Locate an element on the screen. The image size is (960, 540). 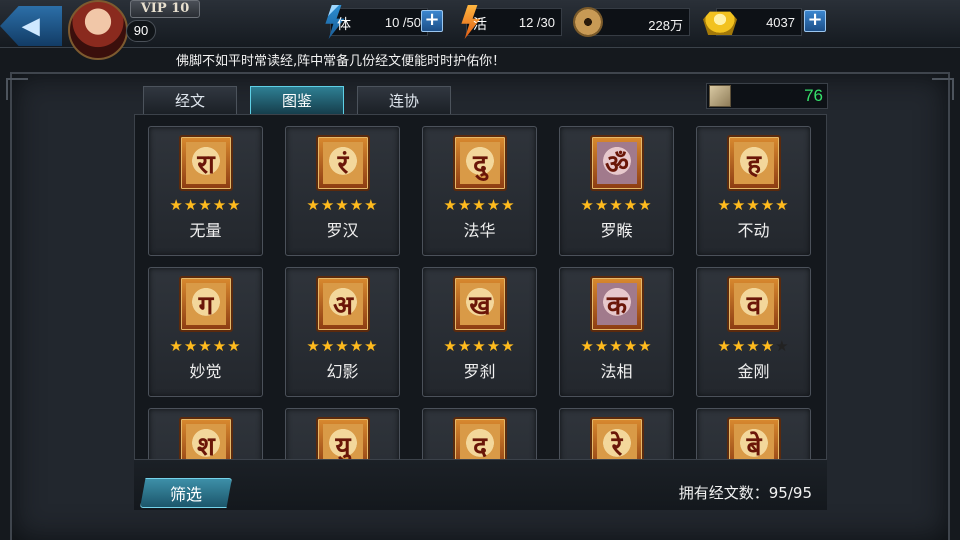
sutra-card: यु is located at coordinates (342, 433).